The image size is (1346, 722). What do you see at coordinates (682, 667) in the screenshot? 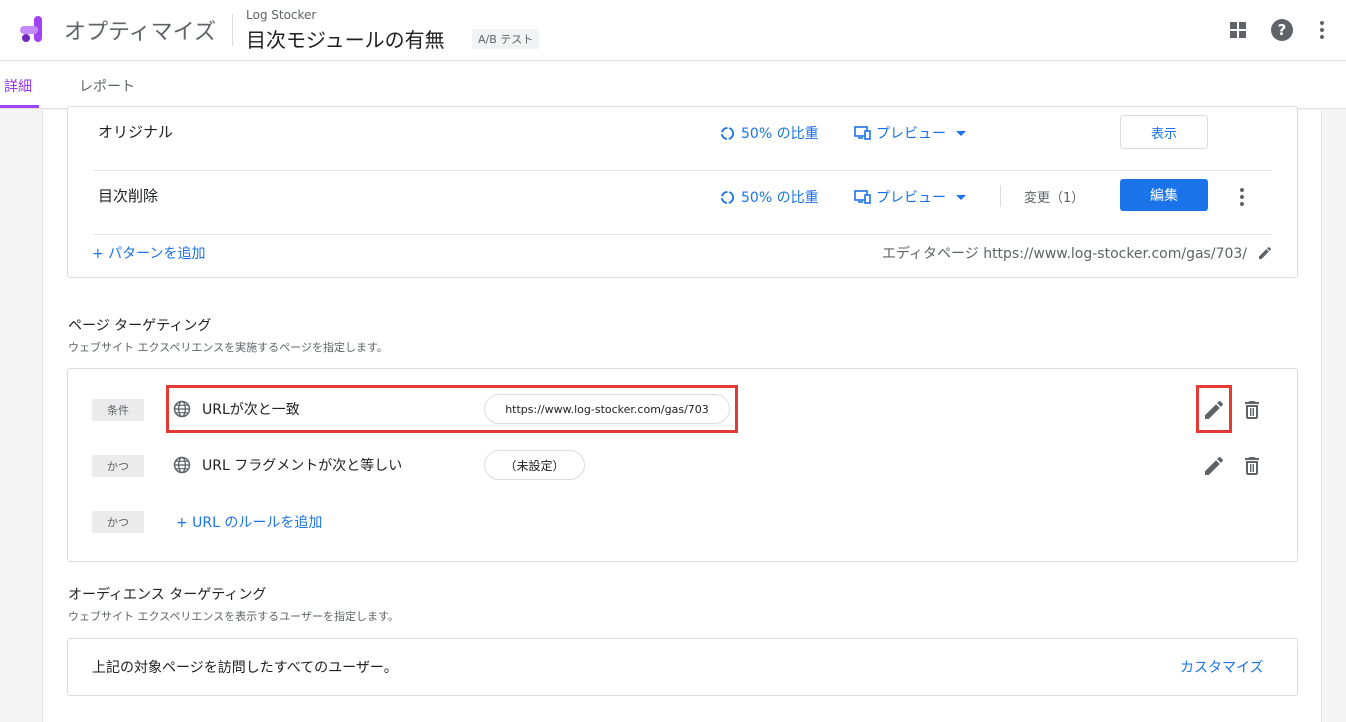
I see `audience-targeting-card: 上記の対象ページを訪問したすべてのユーザー。 カスタマイズ` at bounding box center [682, 667].